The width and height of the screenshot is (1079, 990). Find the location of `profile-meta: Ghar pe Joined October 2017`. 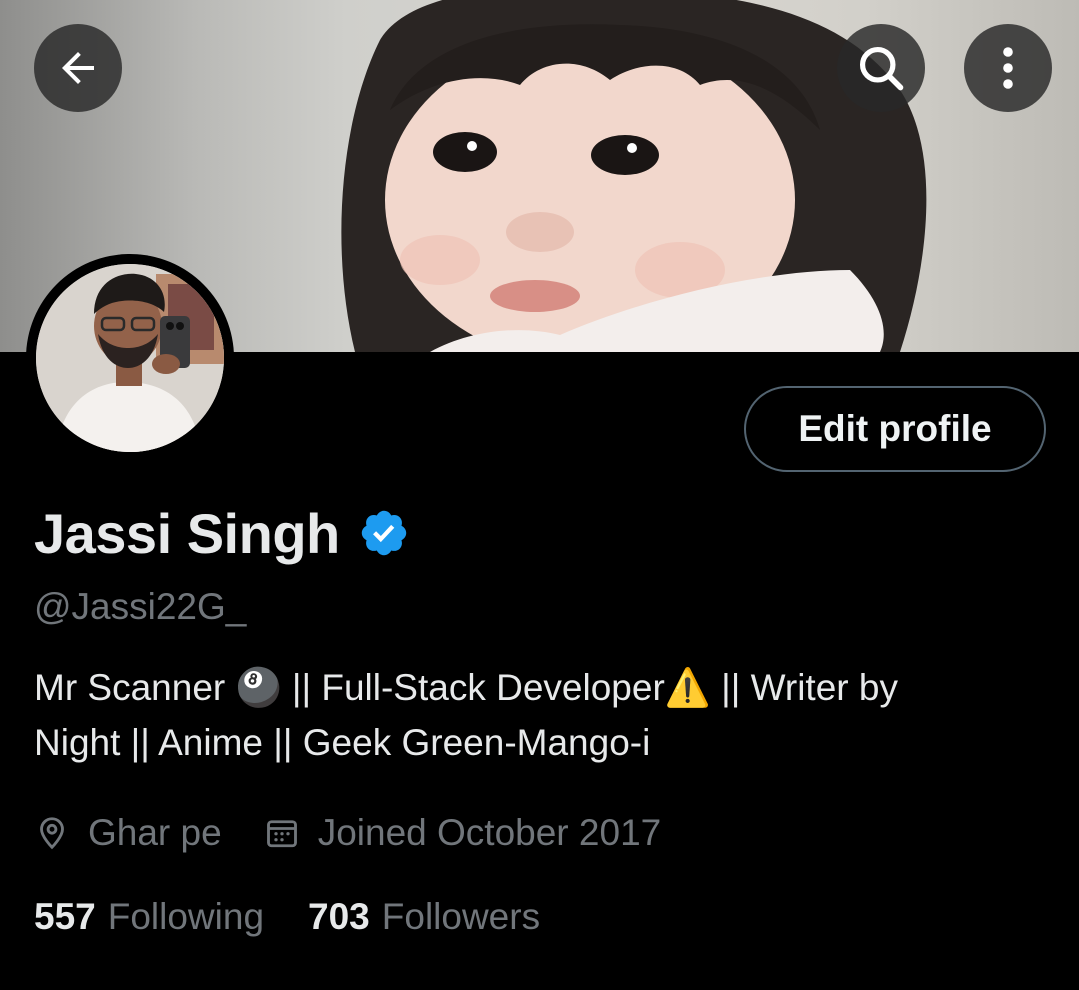

profile-meta: Ghar pe Joined October 2017 is located at coordinates (347, 833).